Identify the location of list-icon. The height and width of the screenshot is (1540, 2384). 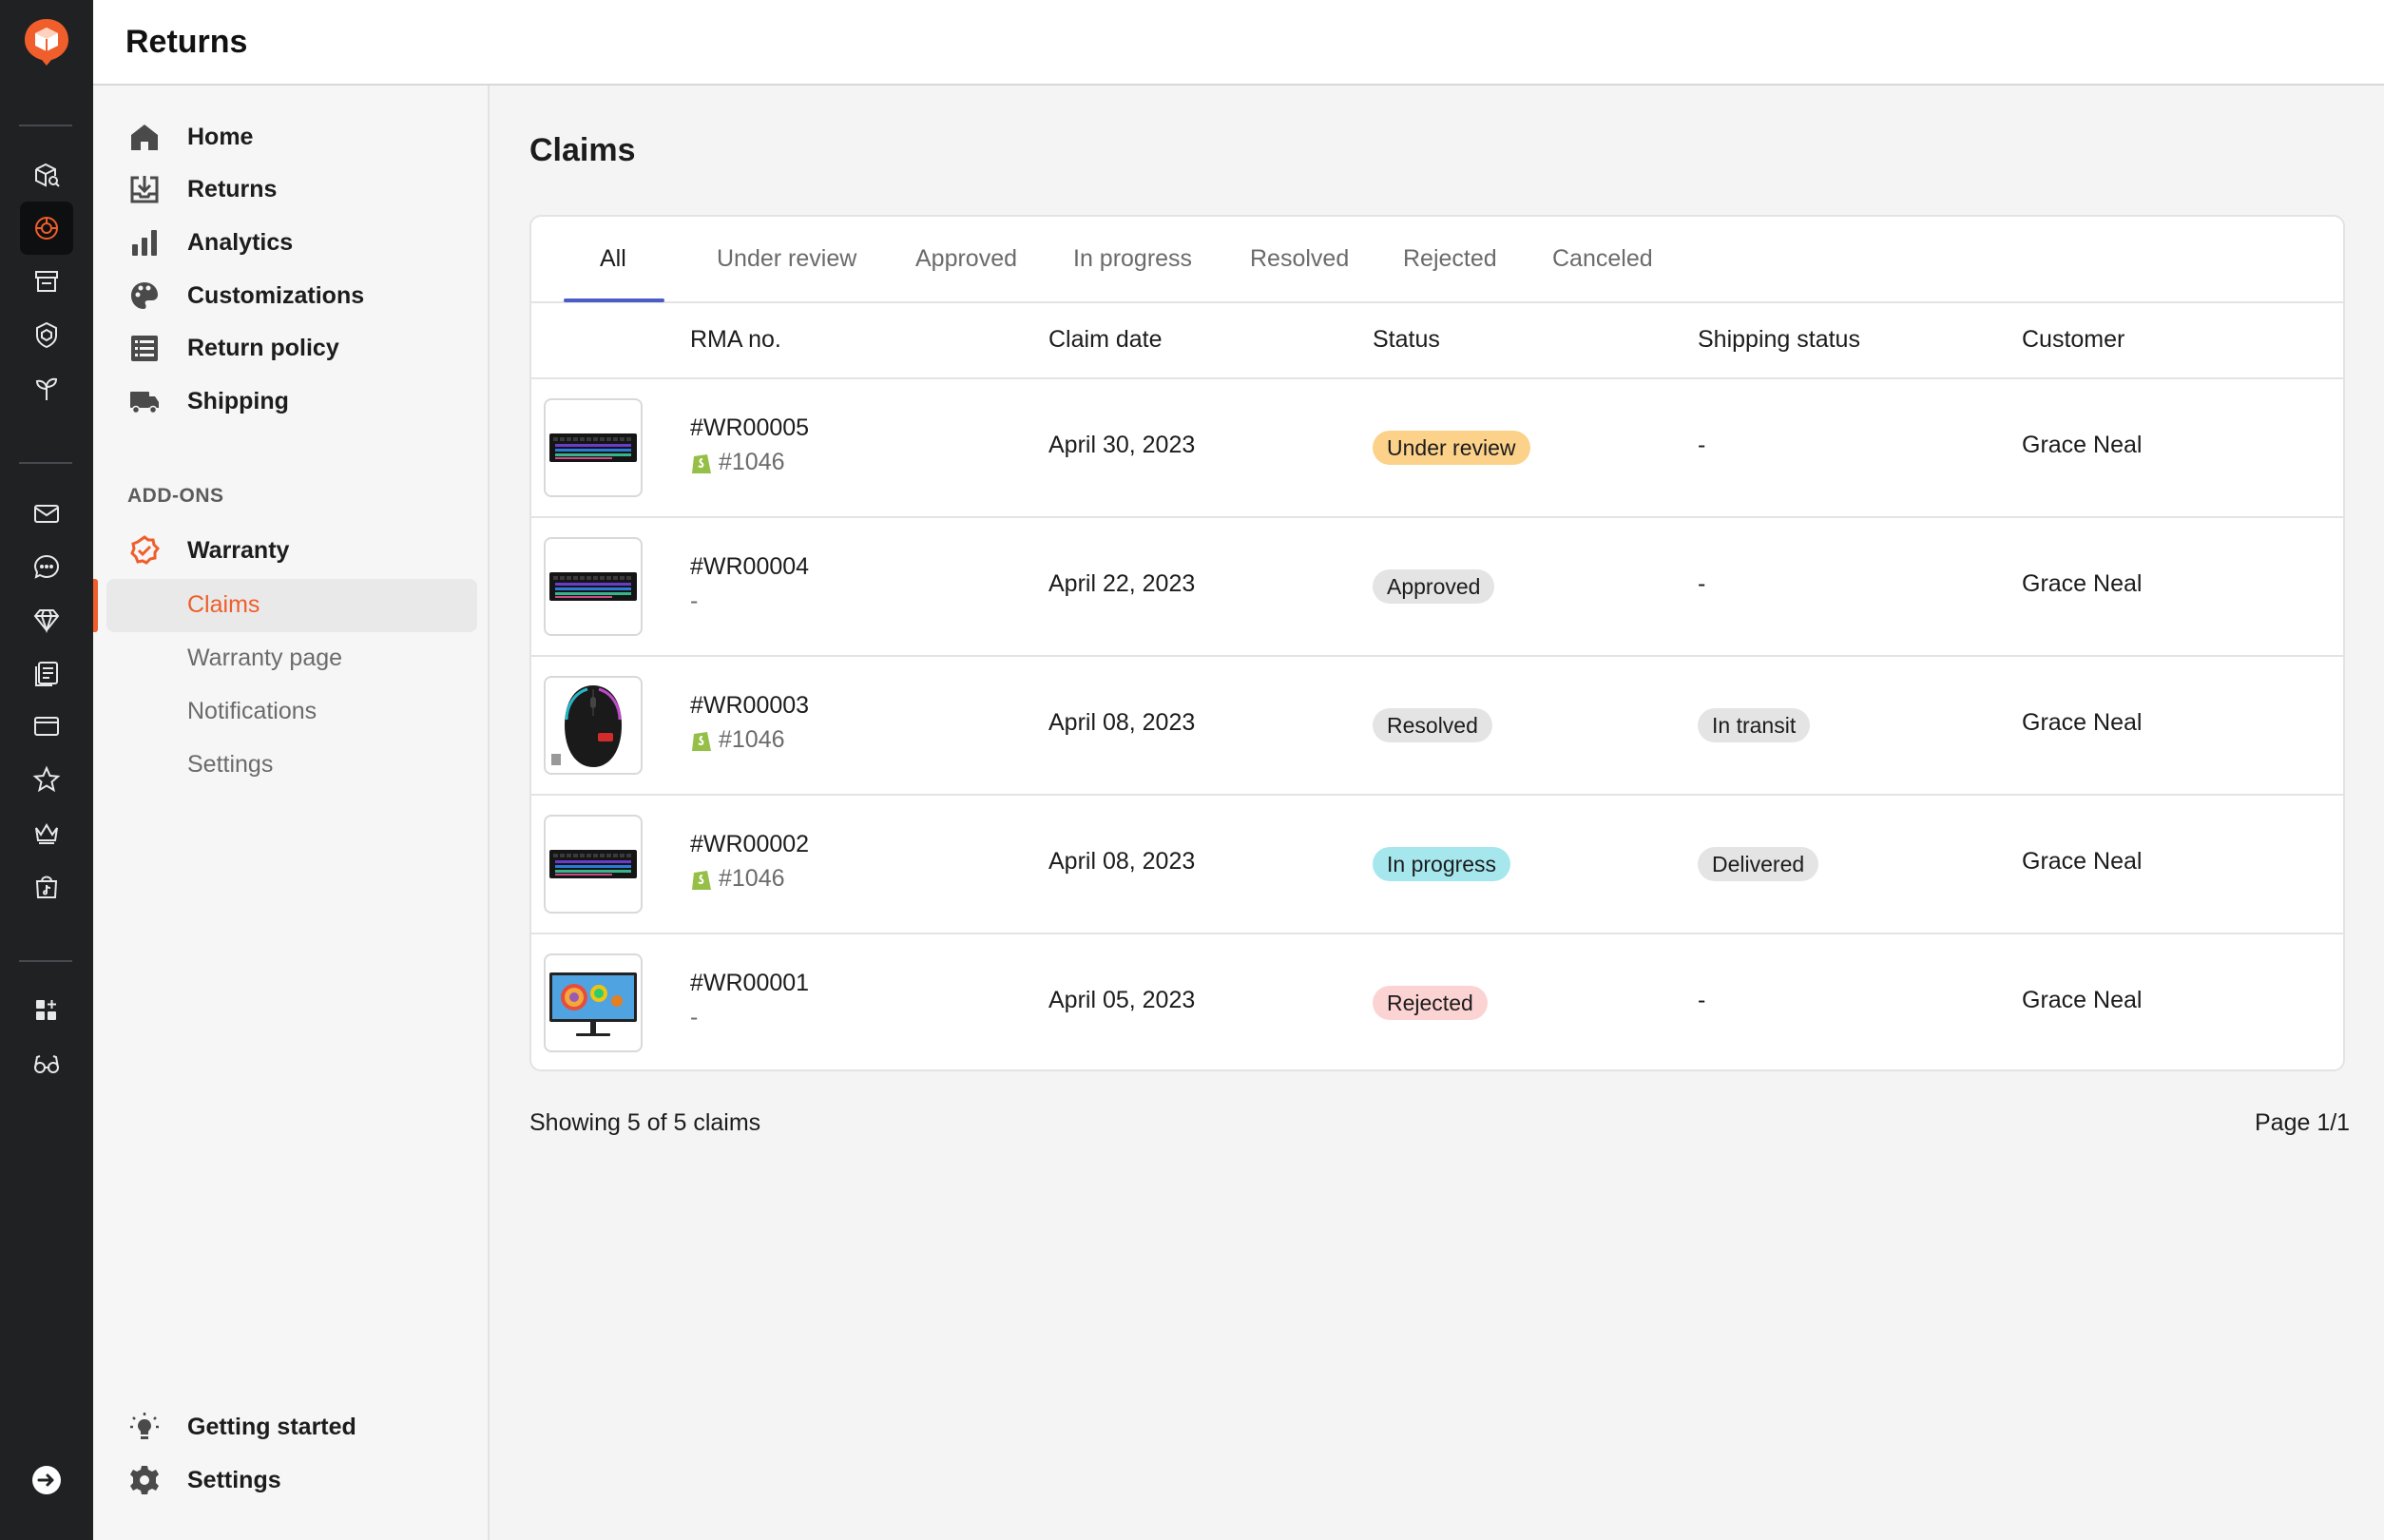
(144, 348).